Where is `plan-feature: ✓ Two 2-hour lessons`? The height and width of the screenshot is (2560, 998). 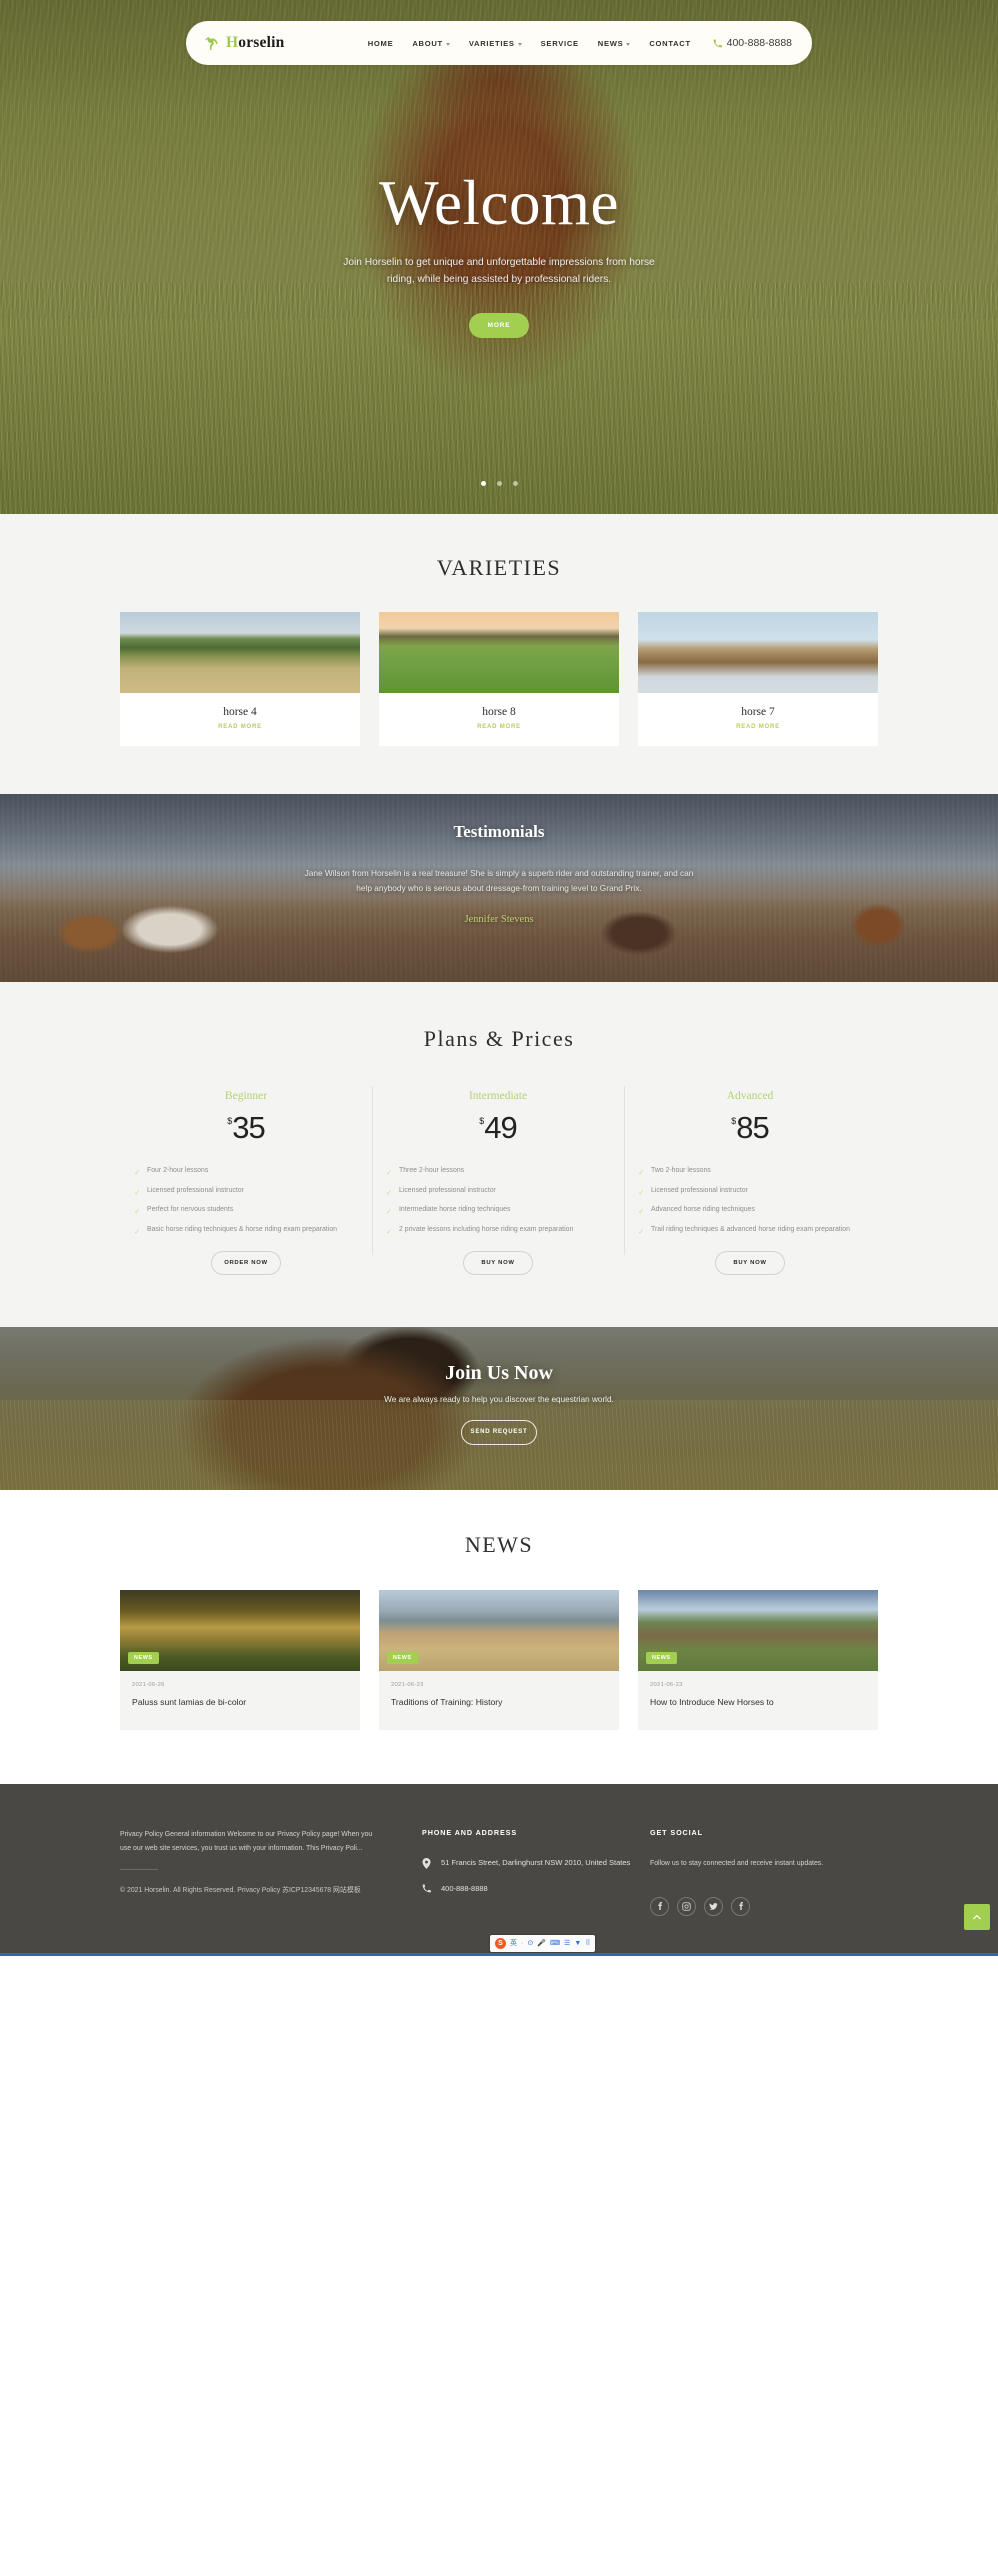
plan-feature: ✓ Two 2-hour lessons is located at coordinates (750, 1171).